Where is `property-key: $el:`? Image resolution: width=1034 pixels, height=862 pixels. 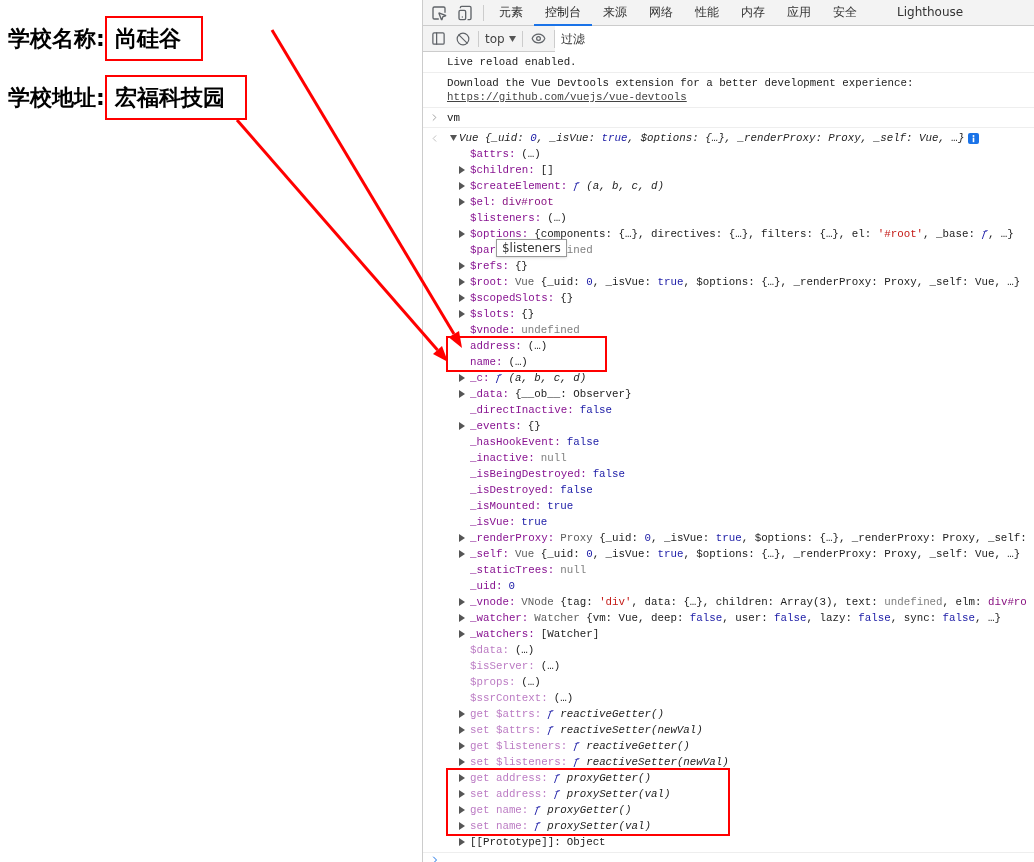
property-key: $el: is located at coordinates (483, 202).